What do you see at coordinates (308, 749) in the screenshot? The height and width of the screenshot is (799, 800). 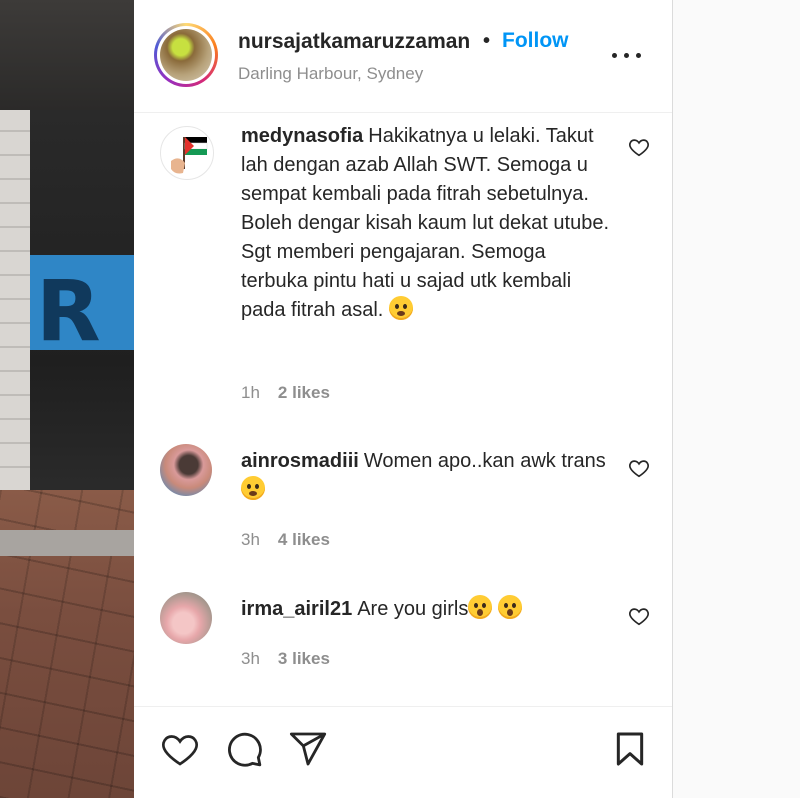 I see `paper-plane-icon` at bounding box center [308, 749].